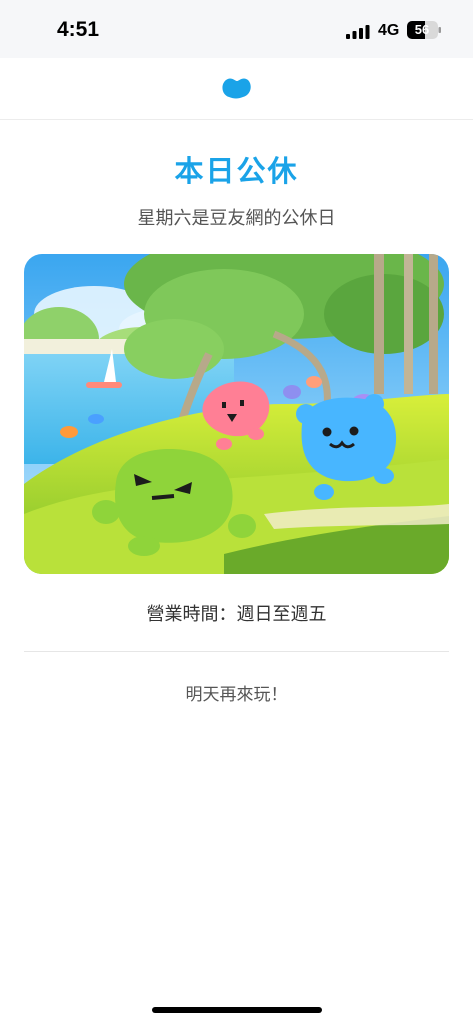  Describe the element at coordinates (389, 30) in the screenshot. I see `network-type-label: 4G` at that location.